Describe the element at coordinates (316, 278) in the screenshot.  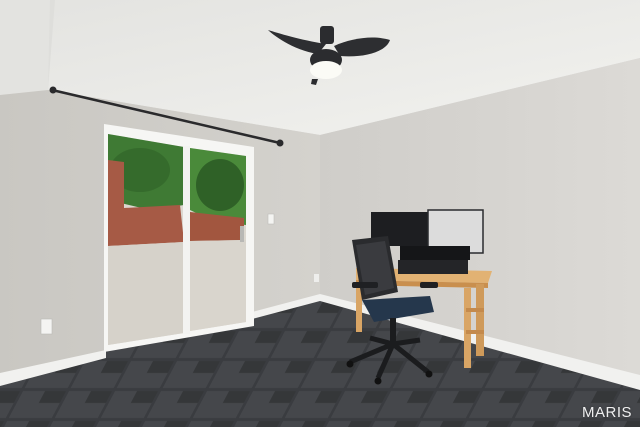
I see `wall-outlet-right` at that location.